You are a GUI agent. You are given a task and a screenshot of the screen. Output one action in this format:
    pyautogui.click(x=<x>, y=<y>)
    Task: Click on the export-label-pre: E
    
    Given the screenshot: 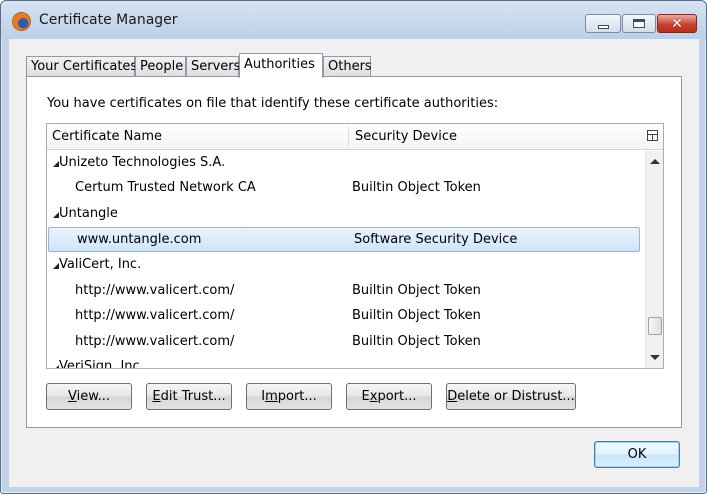 What is the action you would take?
    pyautogui.click(x=365, y=396)
    